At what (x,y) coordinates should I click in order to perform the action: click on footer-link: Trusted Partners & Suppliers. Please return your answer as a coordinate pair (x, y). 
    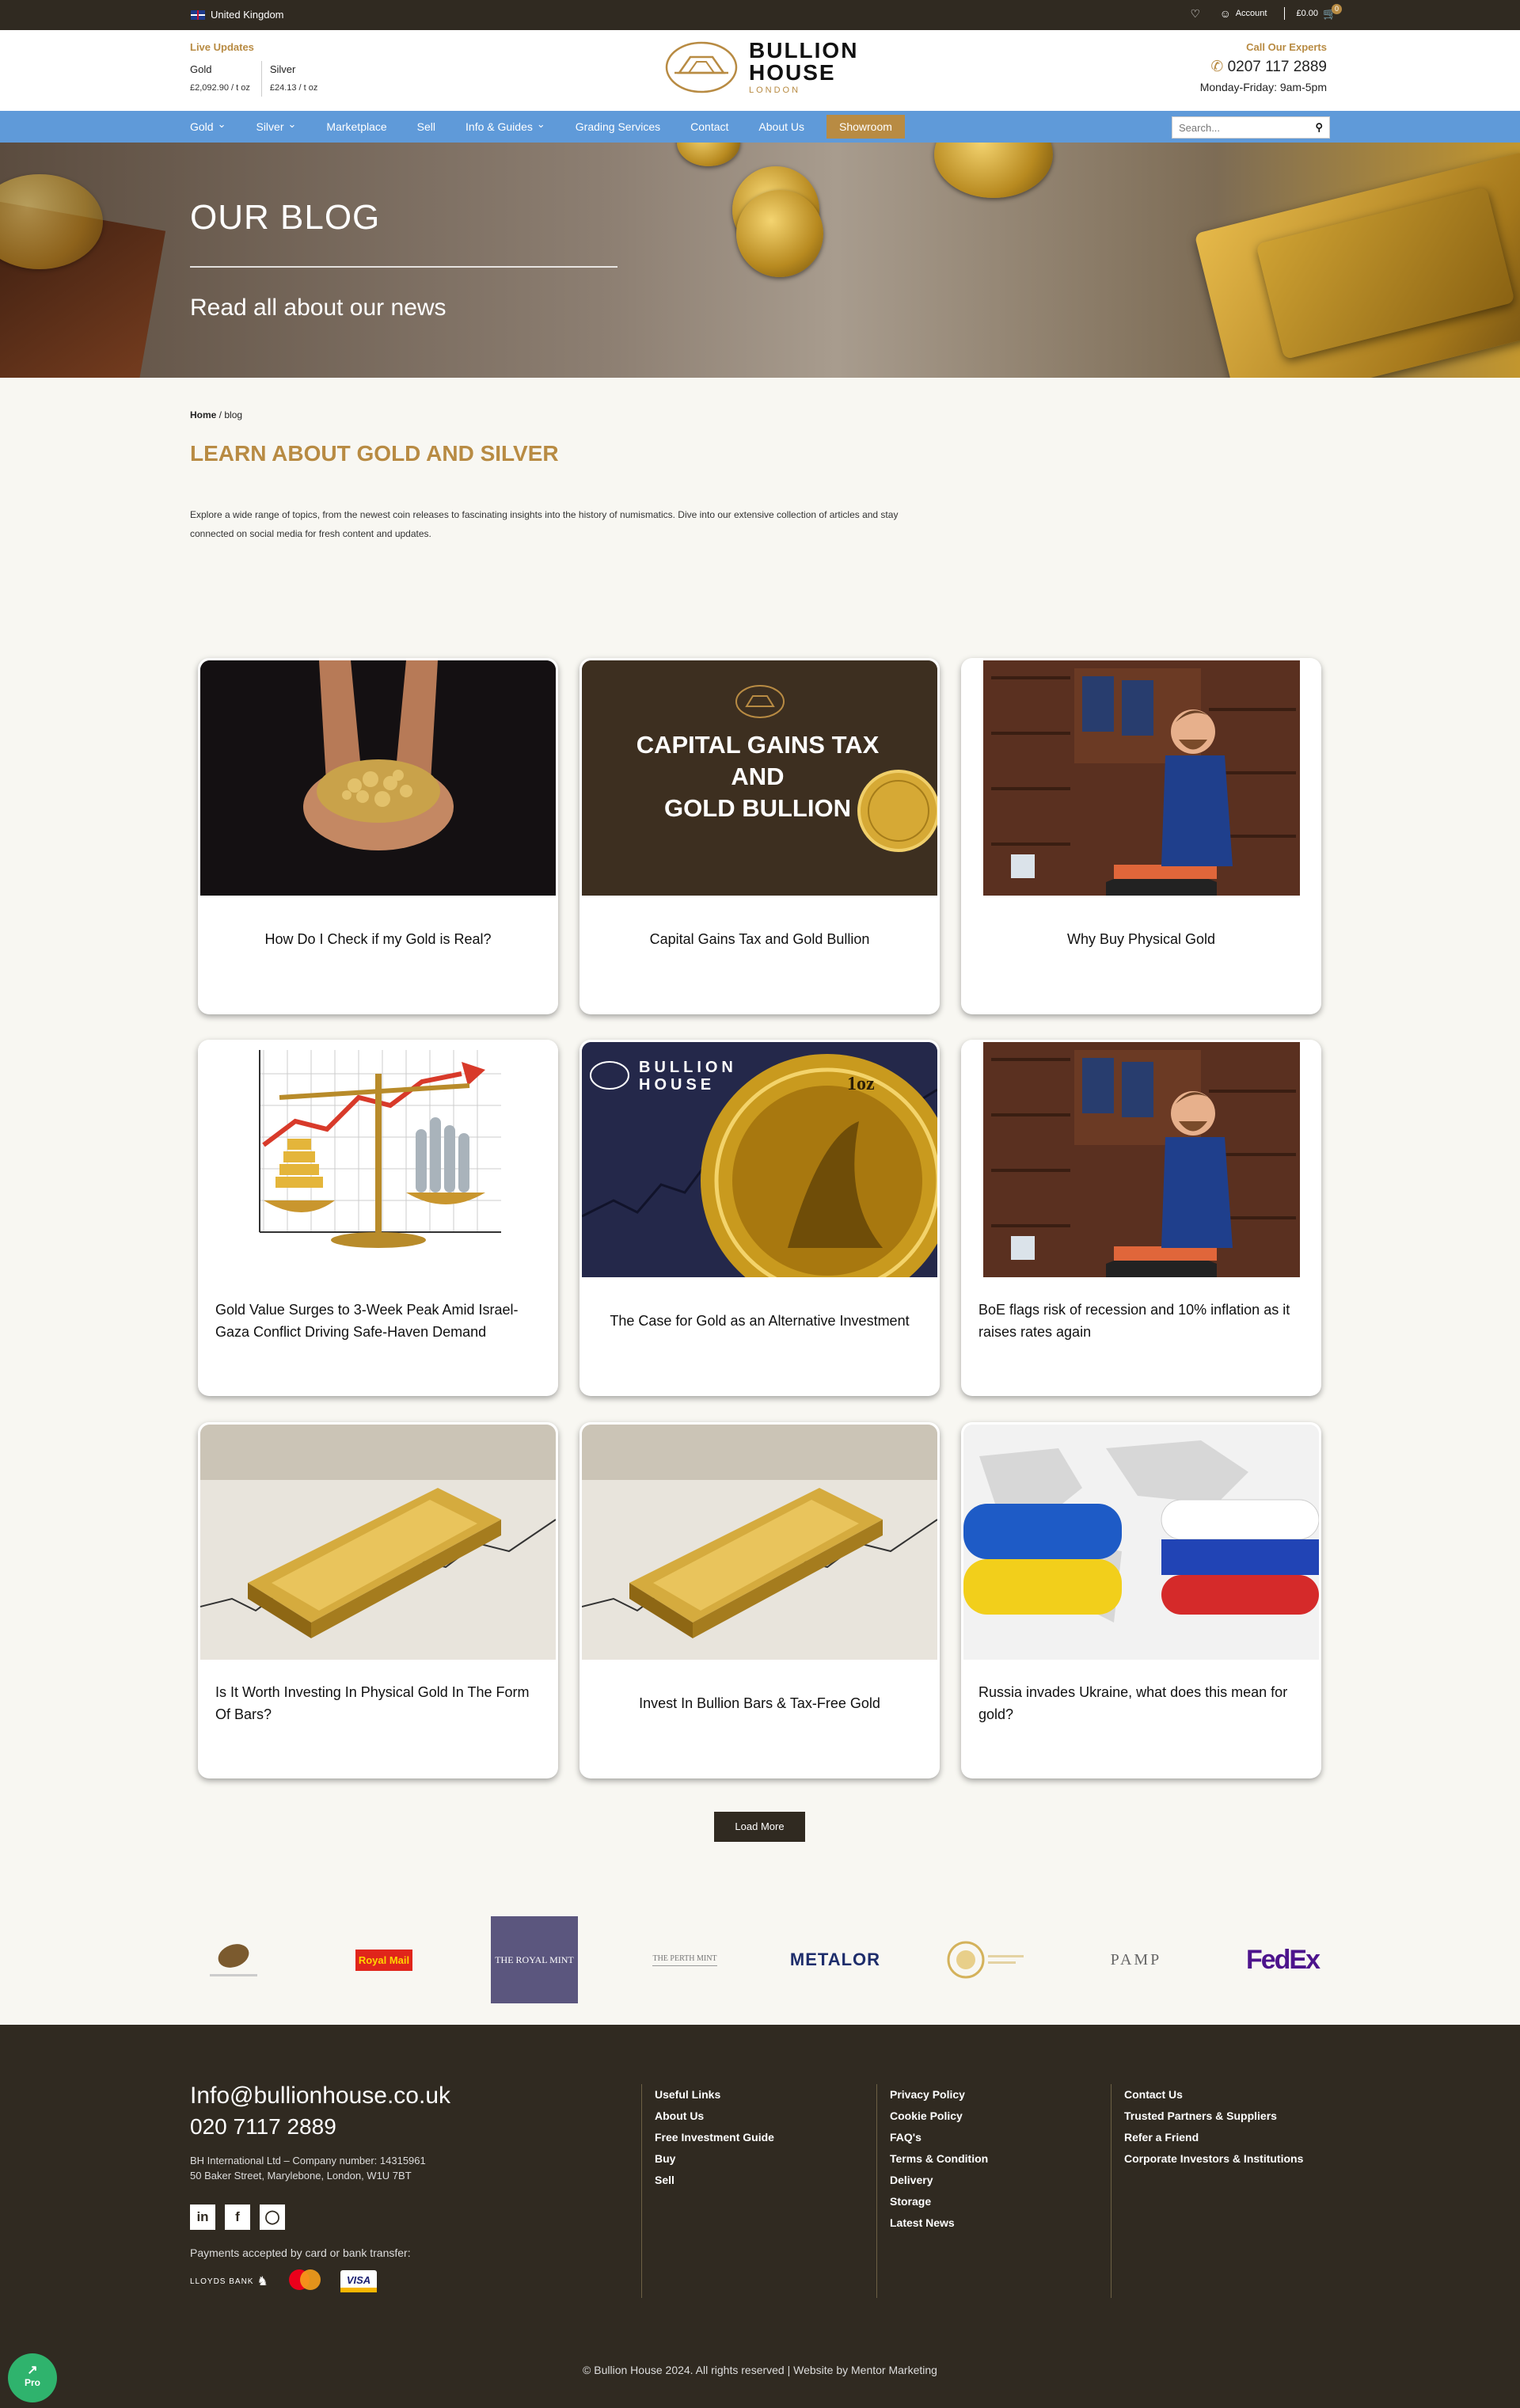
    Looking at the image, I should click on (1213, 2116).